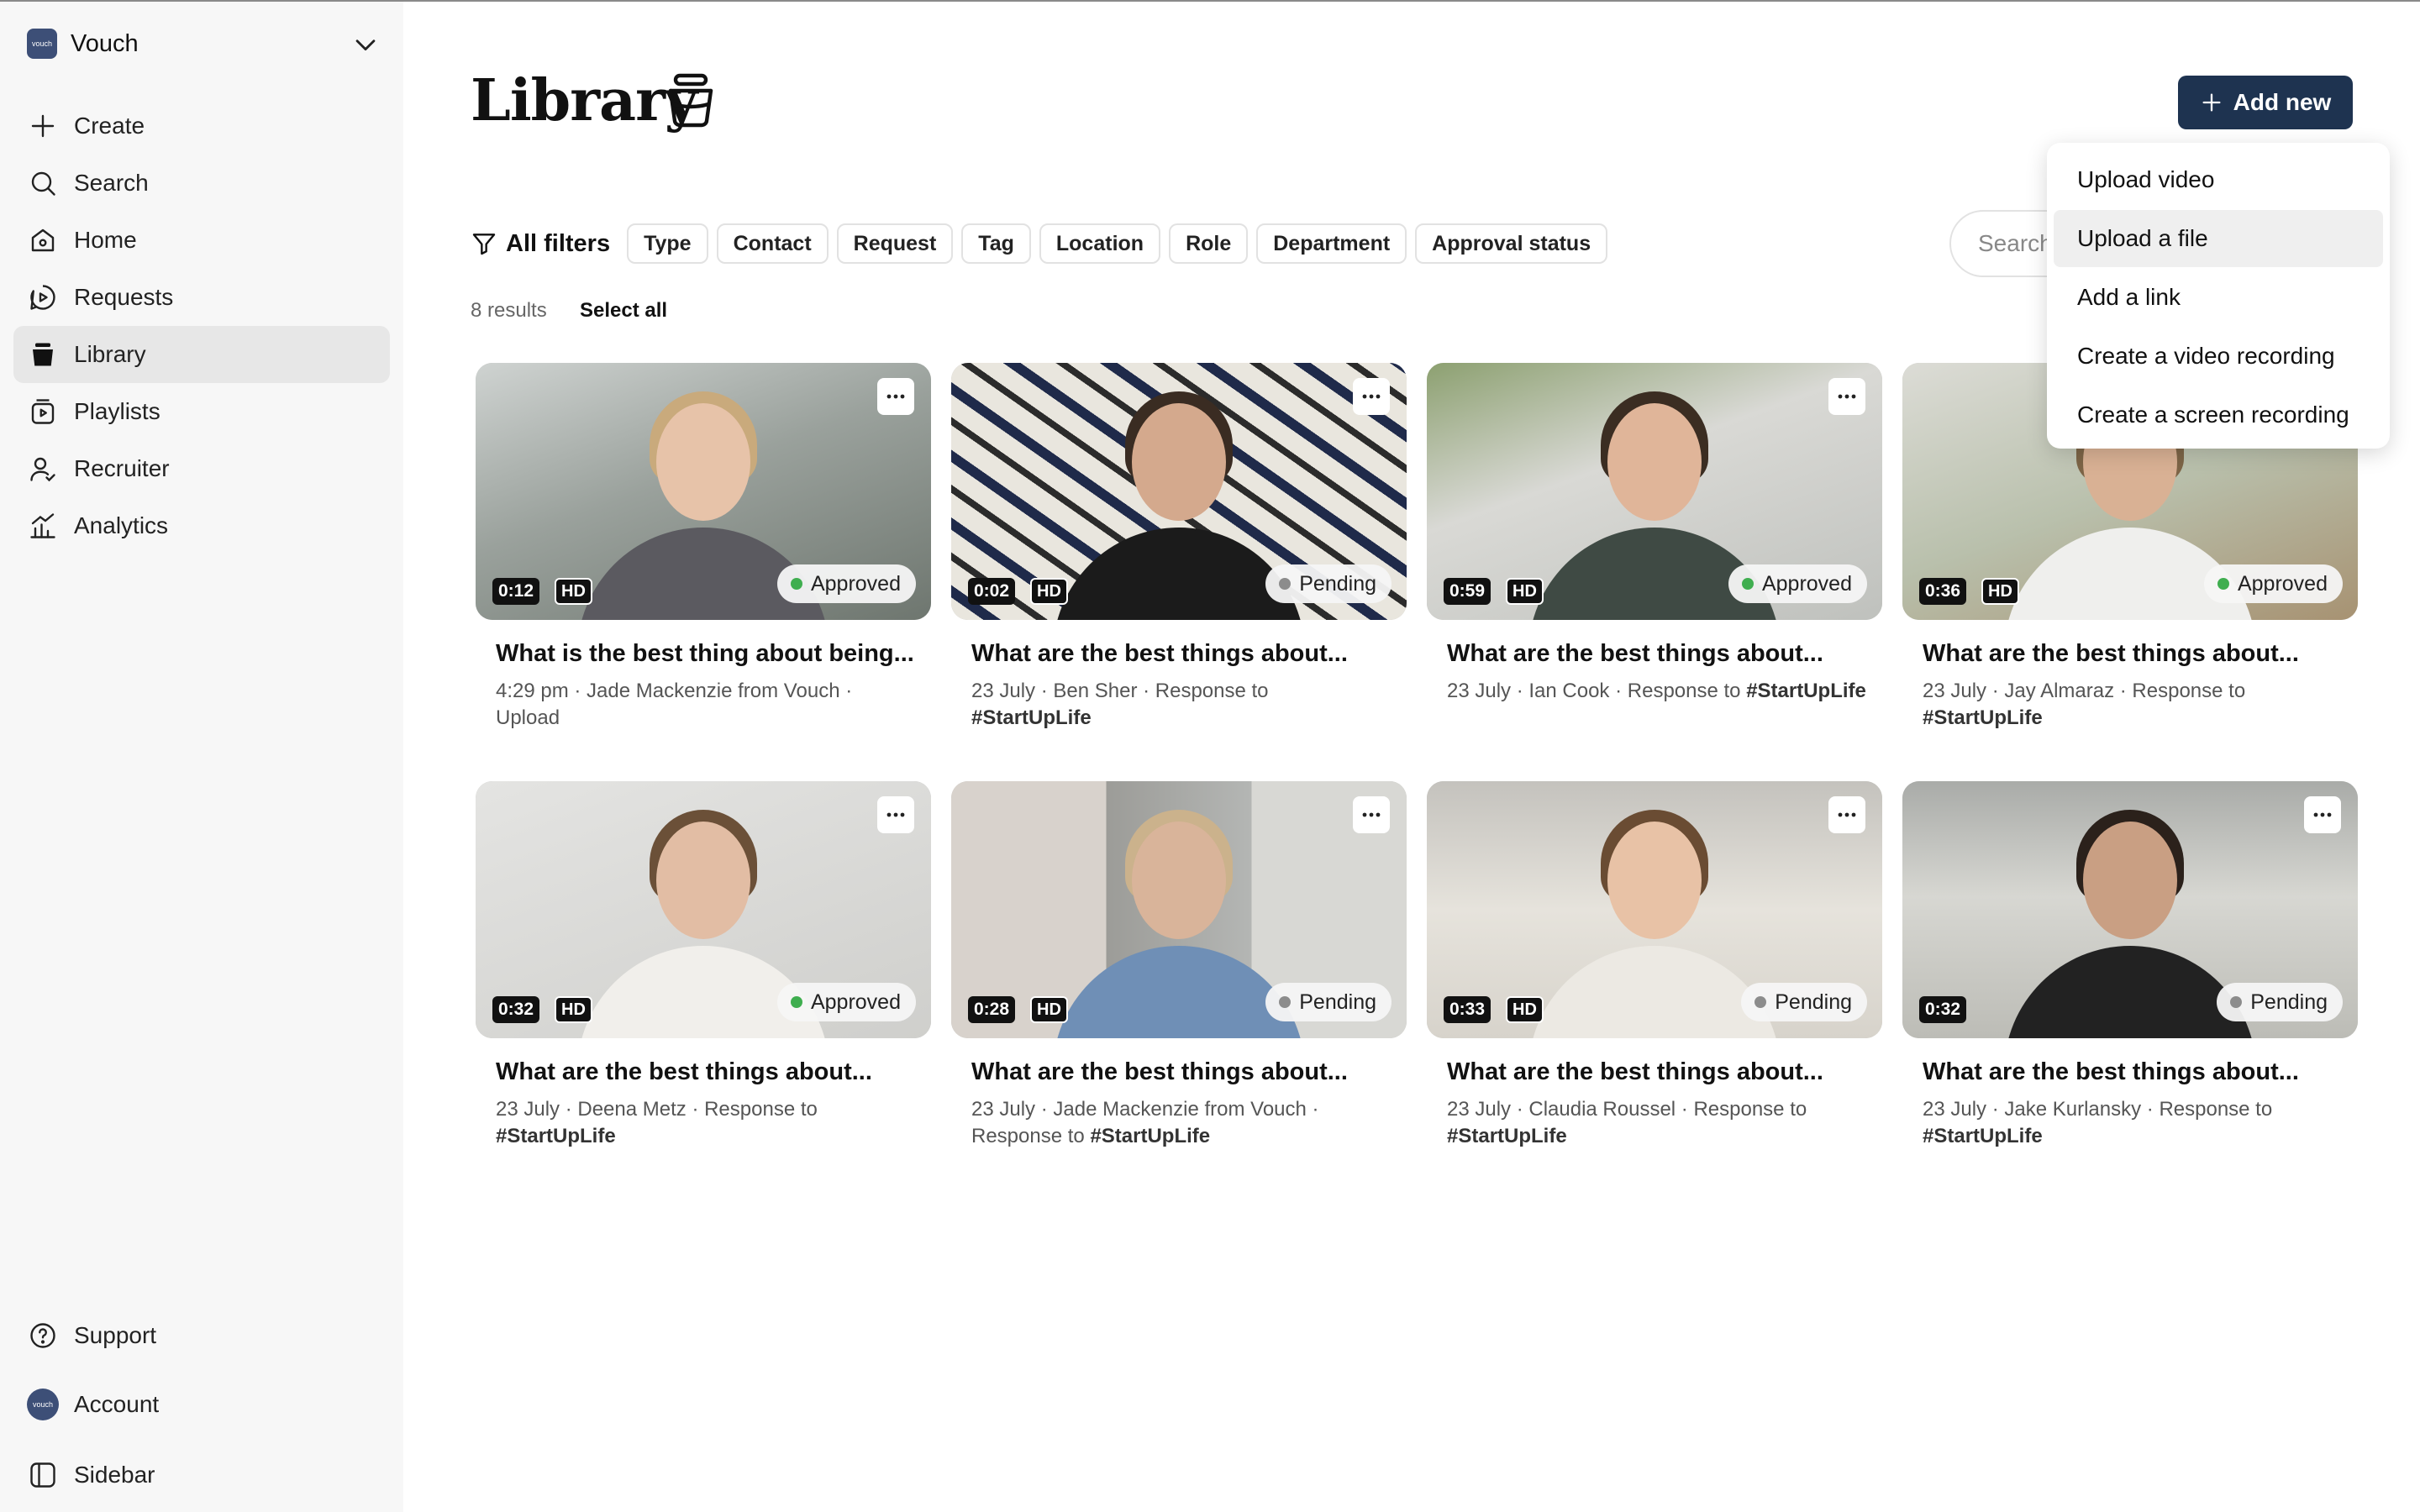 This screenshot has height=1512, width=2420. Describe the element at coordinates (2223, 584) in the screenshot. I see `status-dot` at that location.